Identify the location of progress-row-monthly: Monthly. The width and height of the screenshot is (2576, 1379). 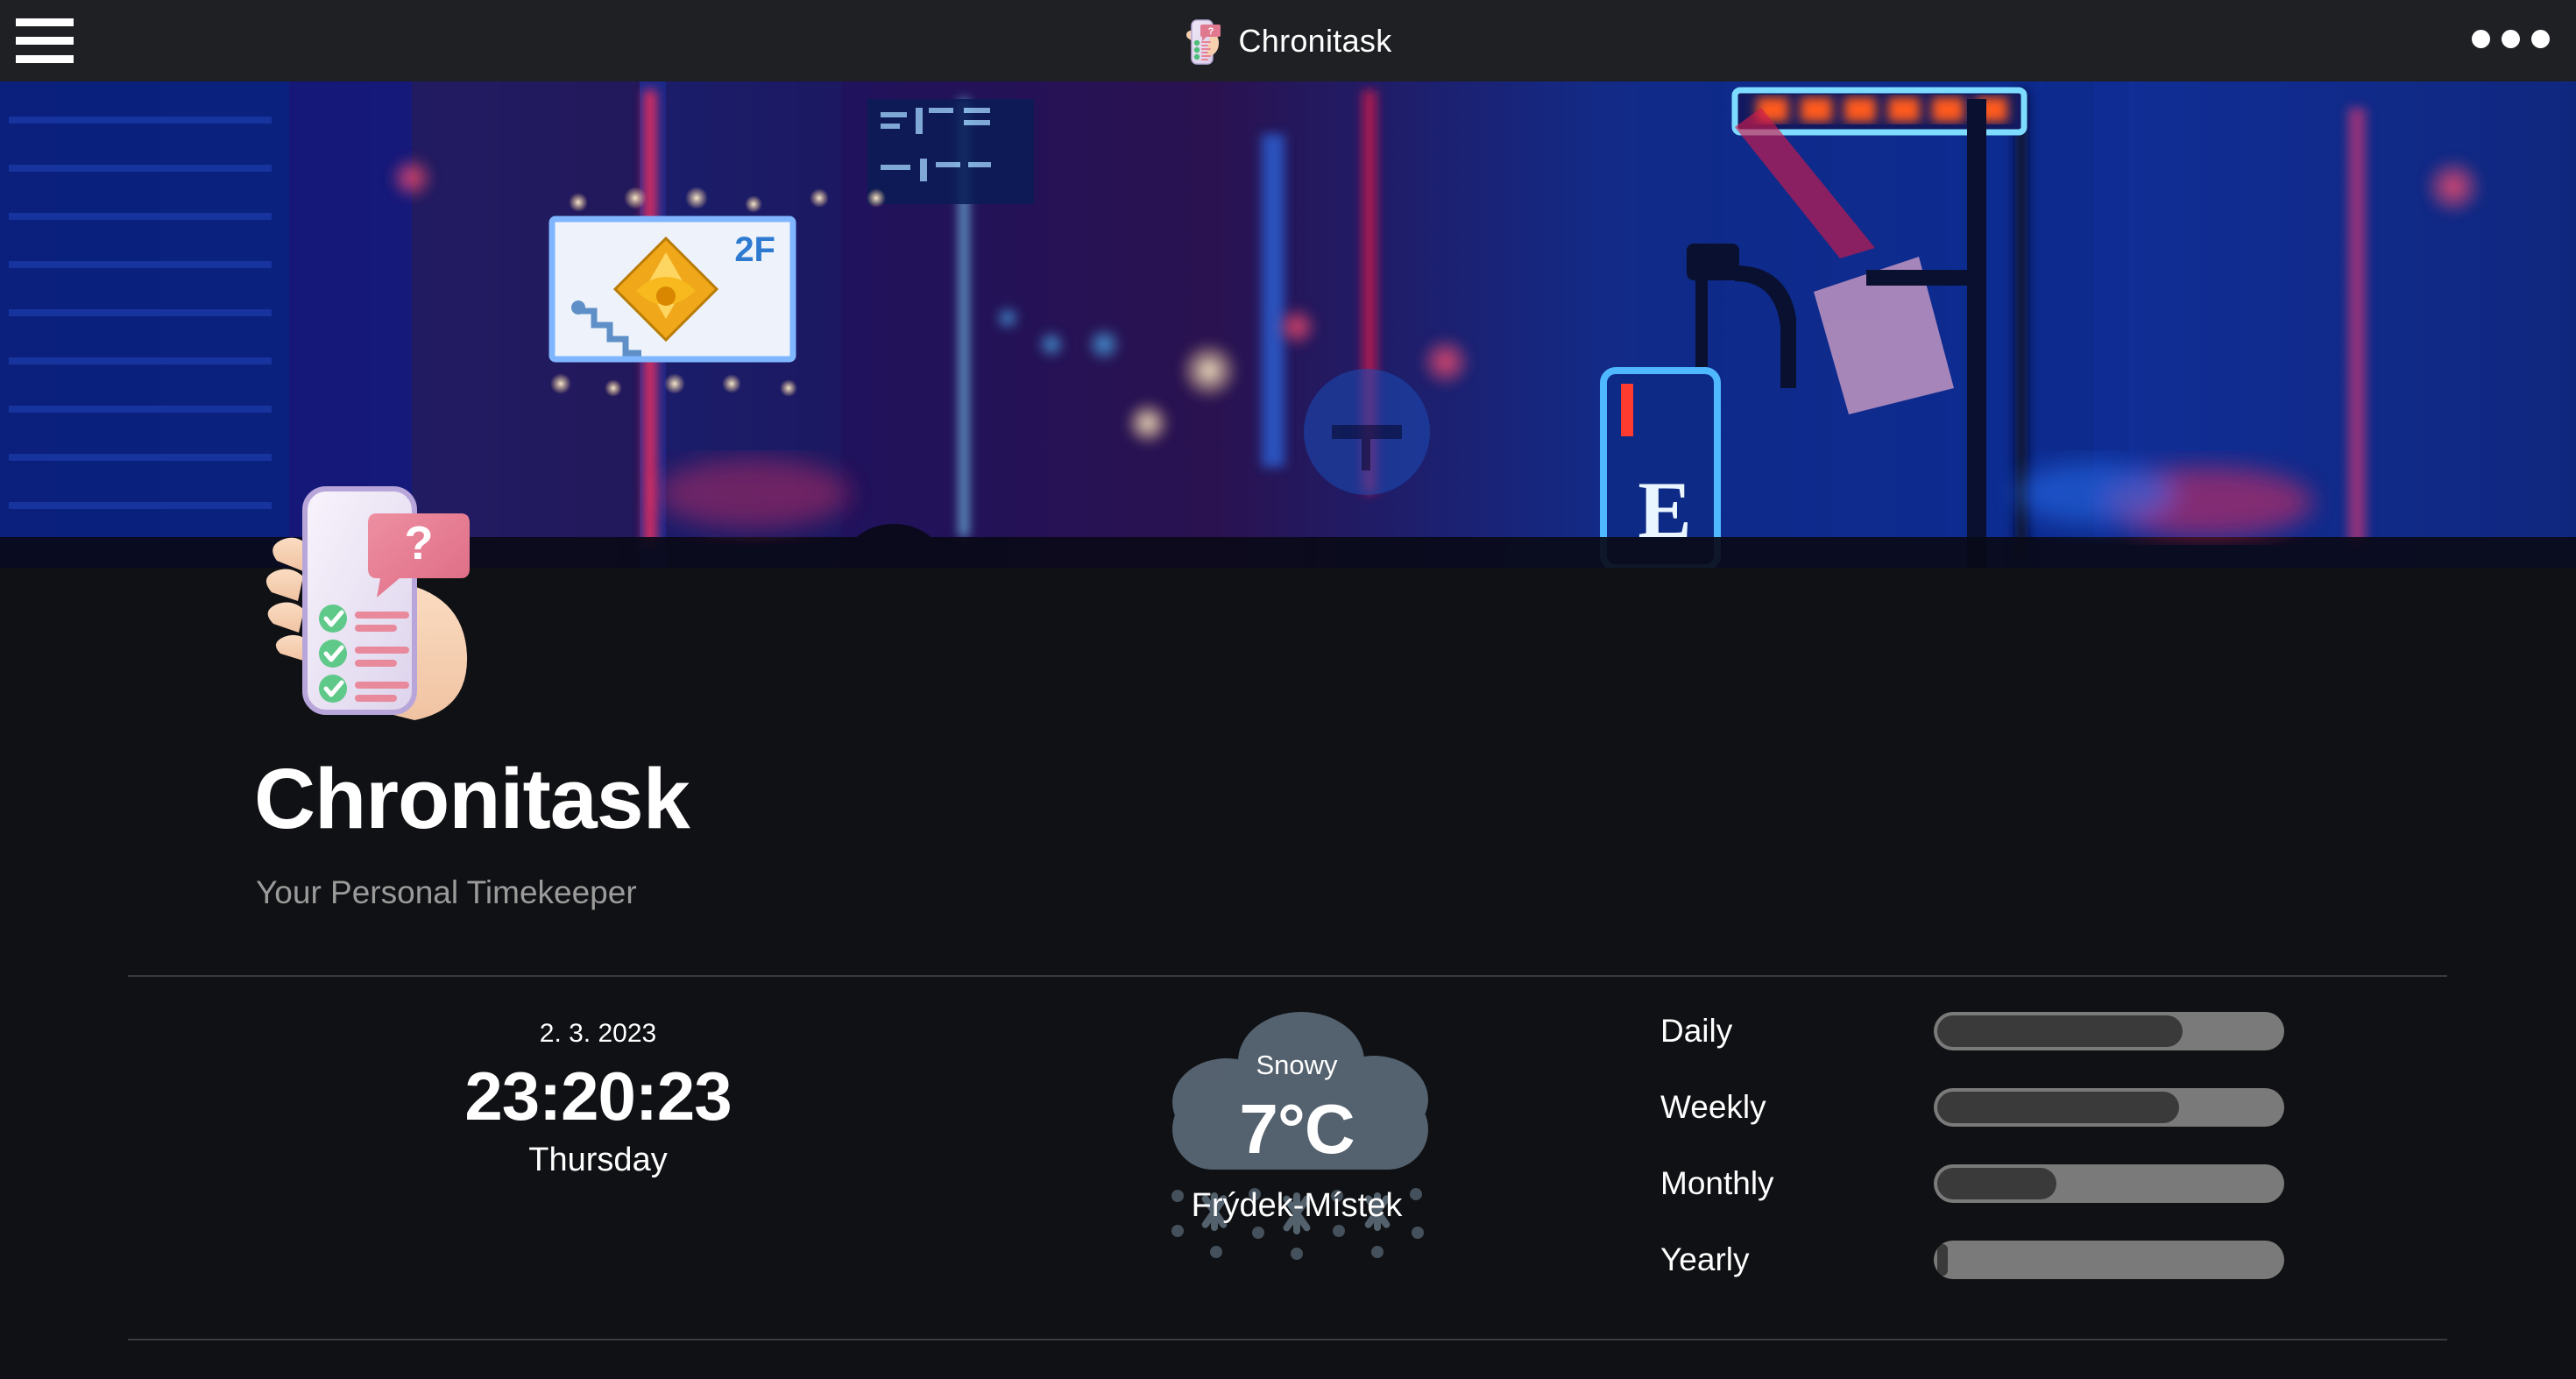
(2010, 1183).